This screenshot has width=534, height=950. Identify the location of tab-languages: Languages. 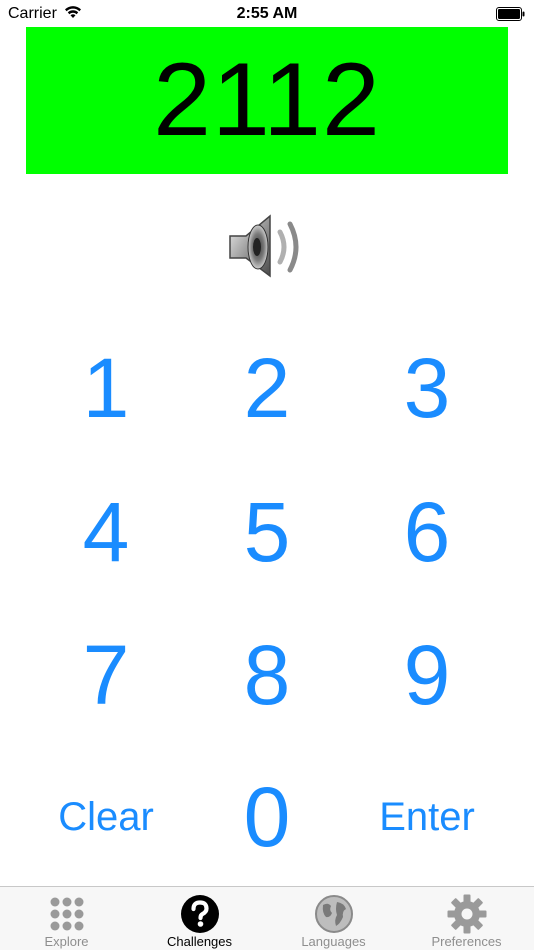
(333, 918).